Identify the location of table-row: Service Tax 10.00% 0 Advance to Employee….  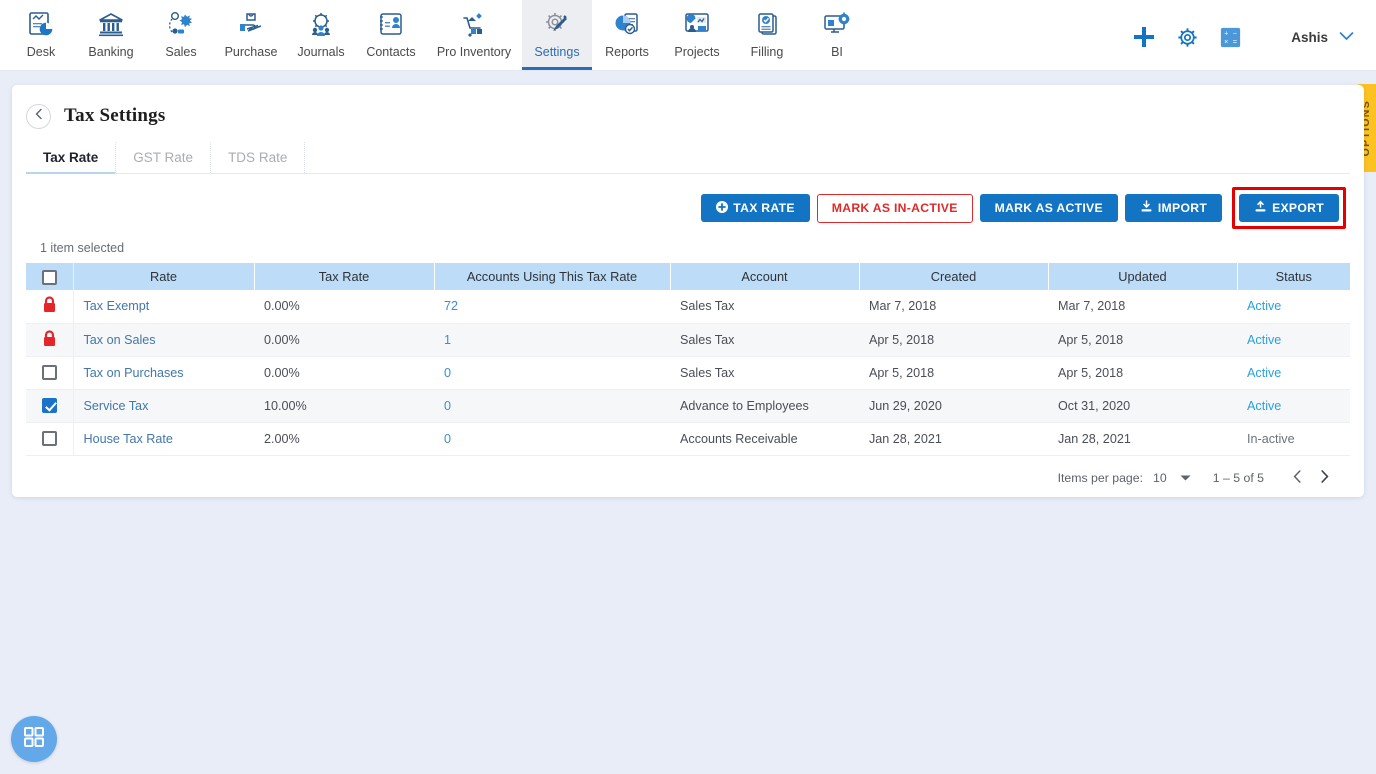
(688, 406).